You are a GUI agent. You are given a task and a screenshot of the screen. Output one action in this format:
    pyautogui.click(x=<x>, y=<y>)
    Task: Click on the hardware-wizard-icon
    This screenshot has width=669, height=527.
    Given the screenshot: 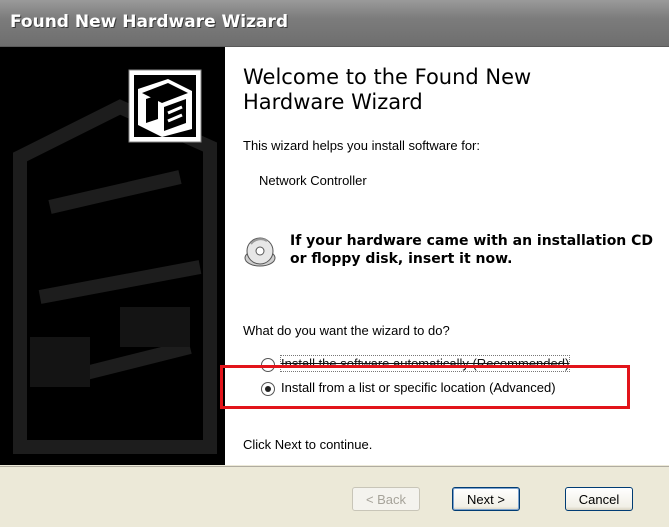 What is the action you would take?
    pyautogui.click(x=165, y=106)
    